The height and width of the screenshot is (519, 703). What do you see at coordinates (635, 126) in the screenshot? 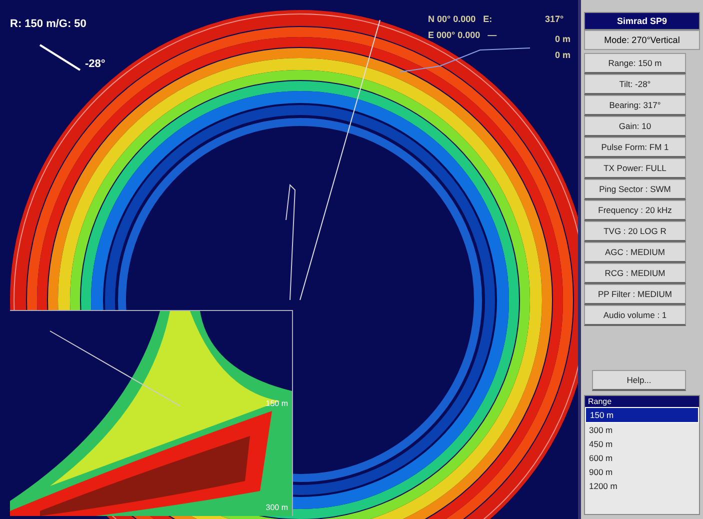
I see `setting-button: Gain: 10` at bounding box center [635, 126].